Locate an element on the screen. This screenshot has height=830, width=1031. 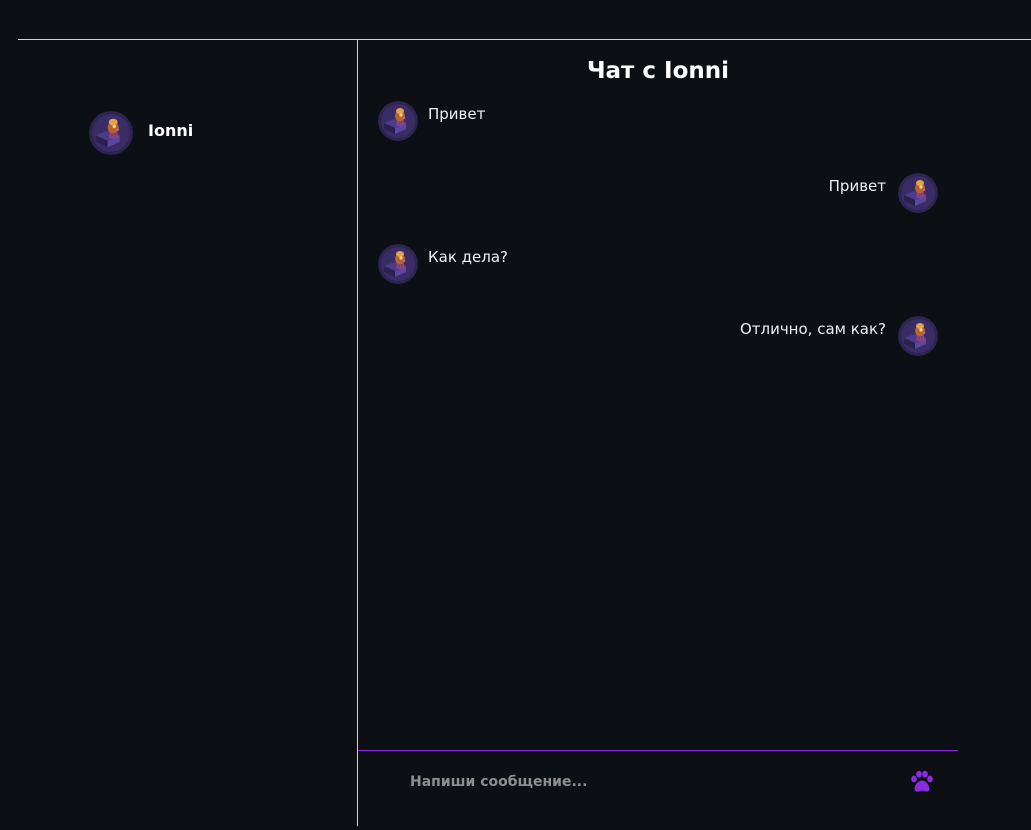
message-outgoing: Отлично, сам как? is located at coordinates (839, 336).